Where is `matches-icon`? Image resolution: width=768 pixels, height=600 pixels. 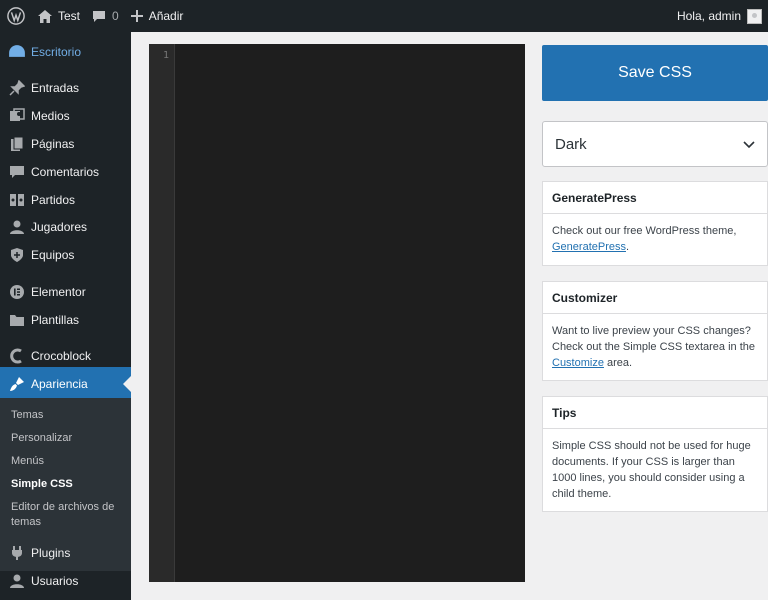
matches-icon is located at coordinates (17, 200).